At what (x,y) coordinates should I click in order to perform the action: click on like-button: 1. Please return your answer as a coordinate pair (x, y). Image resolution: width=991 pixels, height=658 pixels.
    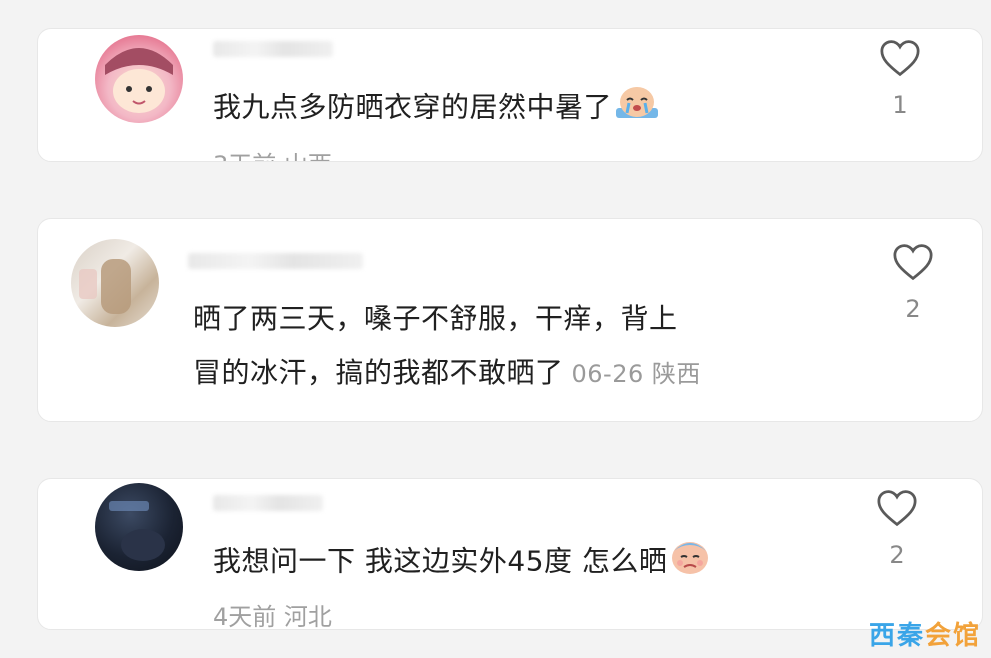
    Looking at the image, I should click on (900, 79).